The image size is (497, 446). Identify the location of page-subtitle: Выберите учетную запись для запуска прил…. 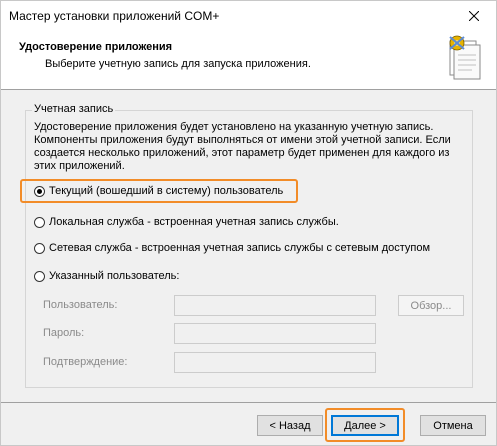
(178, 64).